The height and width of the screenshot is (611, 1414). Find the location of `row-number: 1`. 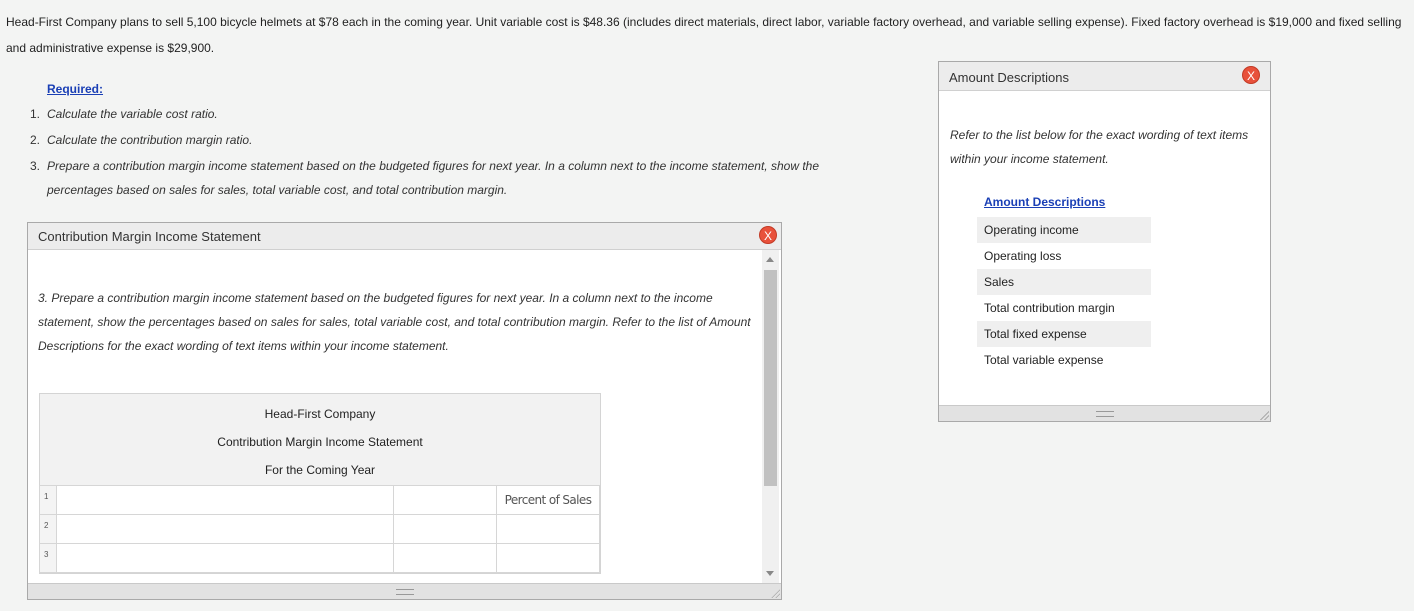

row-number: 1 is located at coordinates (48, 500).